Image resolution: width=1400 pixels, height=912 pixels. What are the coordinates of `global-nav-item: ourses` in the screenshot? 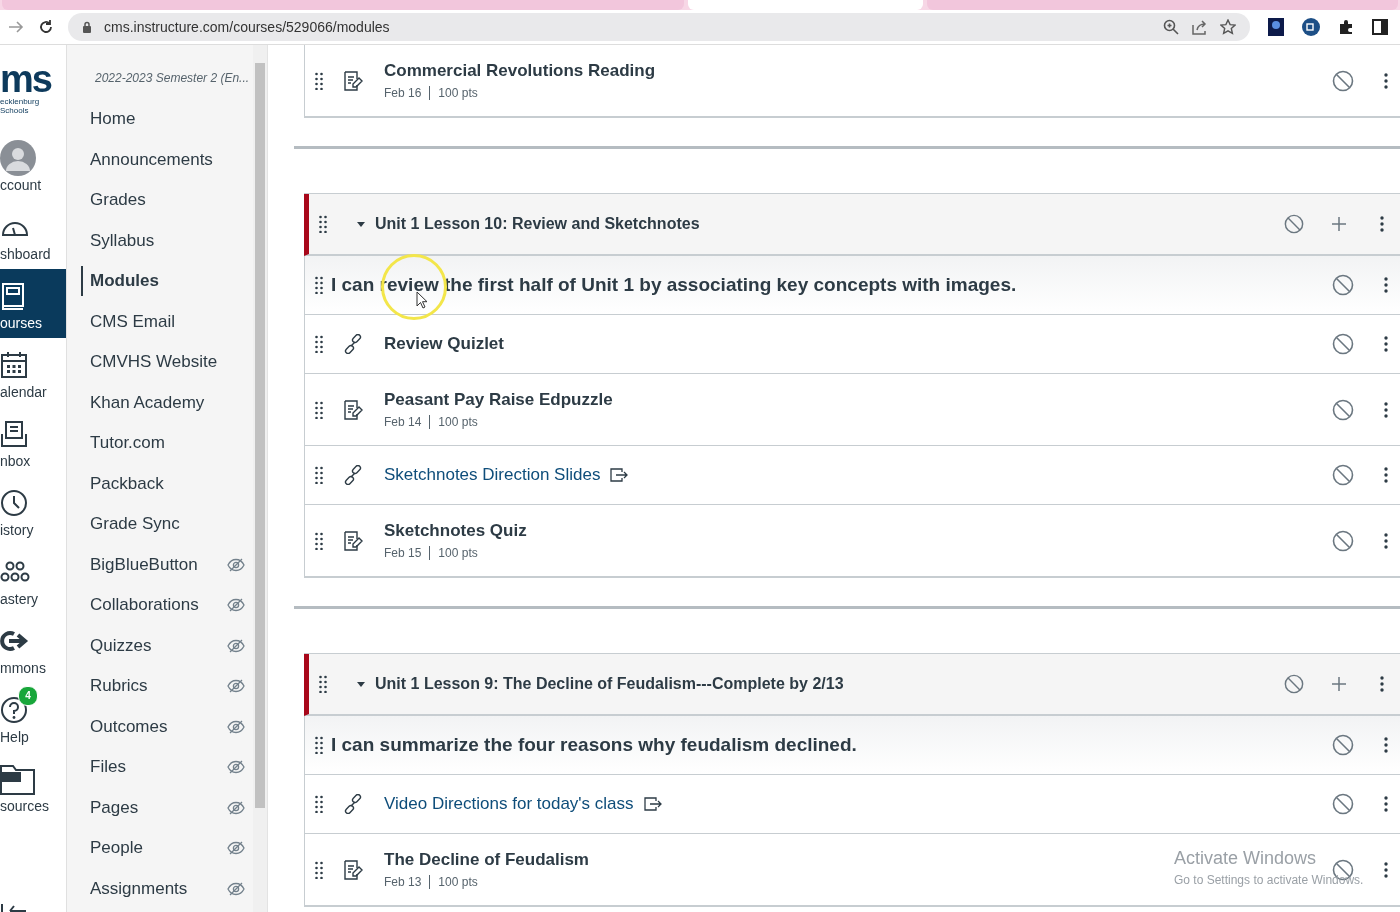 It's located at (33, 303).